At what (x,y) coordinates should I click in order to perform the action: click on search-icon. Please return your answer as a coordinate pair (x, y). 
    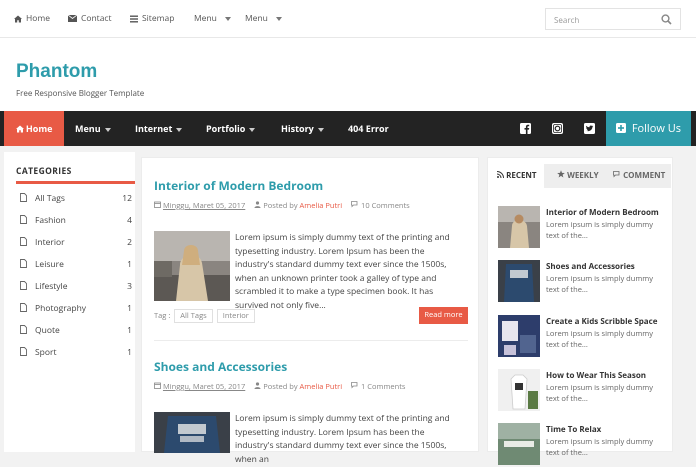
    Looking at the image, I should click on (666, 19).